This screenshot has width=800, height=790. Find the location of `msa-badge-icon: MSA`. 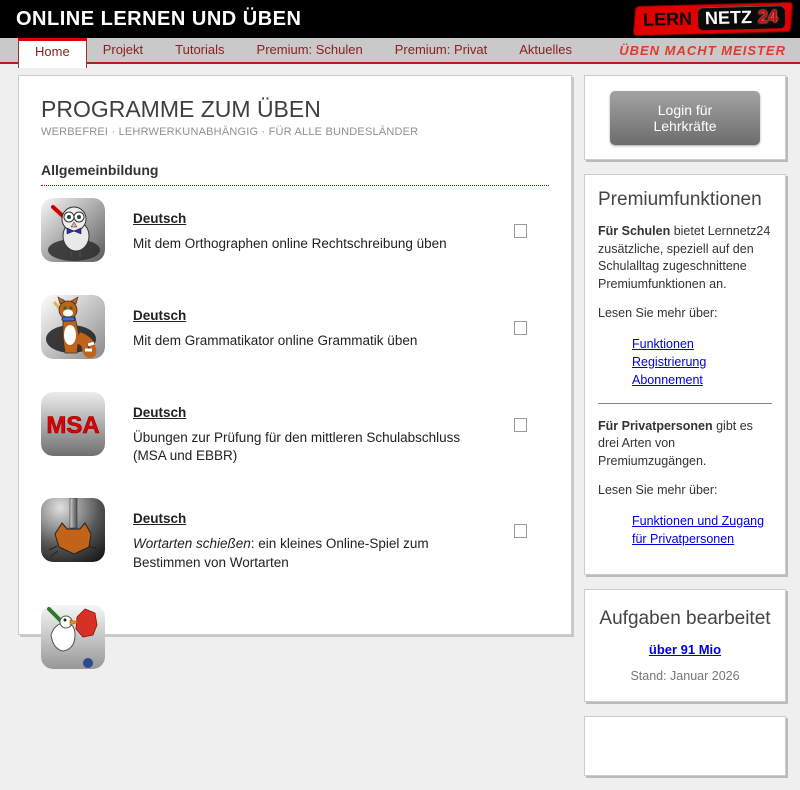

msa-badge-icon: MSA is located at coordinates (73, 424).